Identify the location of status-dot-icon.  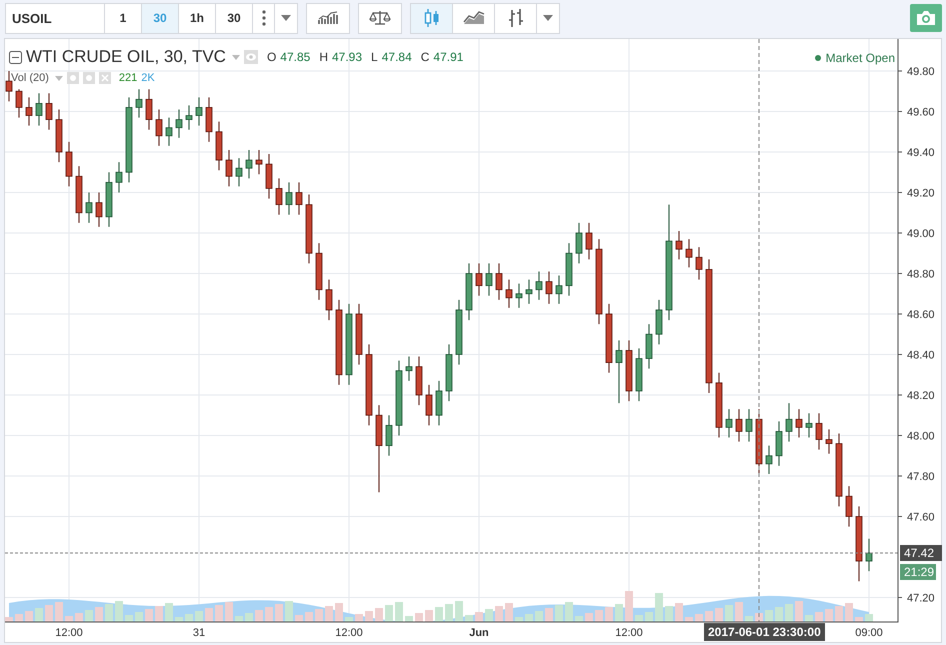
(817, 58).